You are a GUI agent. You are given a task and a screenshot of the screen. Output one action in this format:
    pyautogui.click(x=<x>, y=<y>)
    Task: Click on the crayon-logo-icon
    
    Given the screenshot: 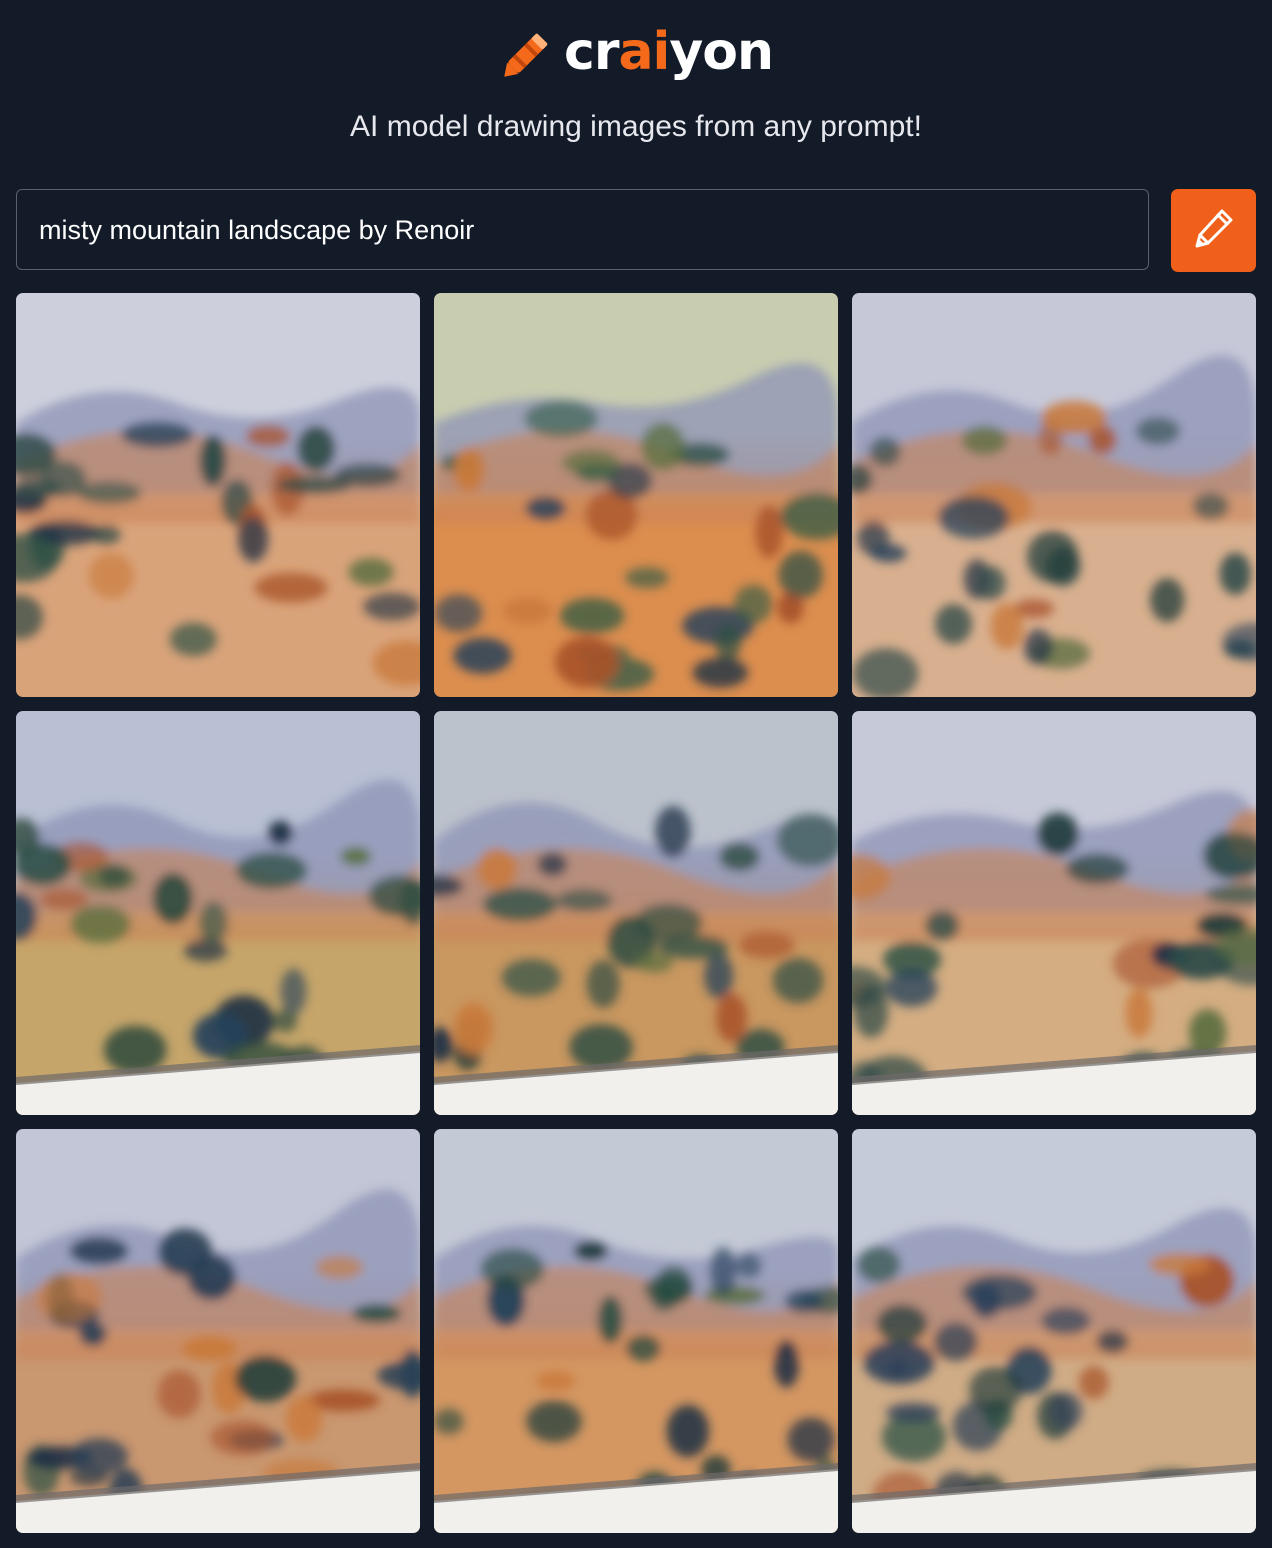 What is the action you would take?
    pyautogui.click(x=529, y=52)
    